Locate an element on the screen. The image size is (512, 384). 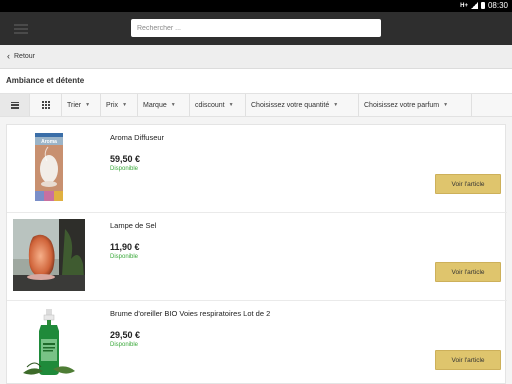
signal-icon is located at coordinates (474, 5).